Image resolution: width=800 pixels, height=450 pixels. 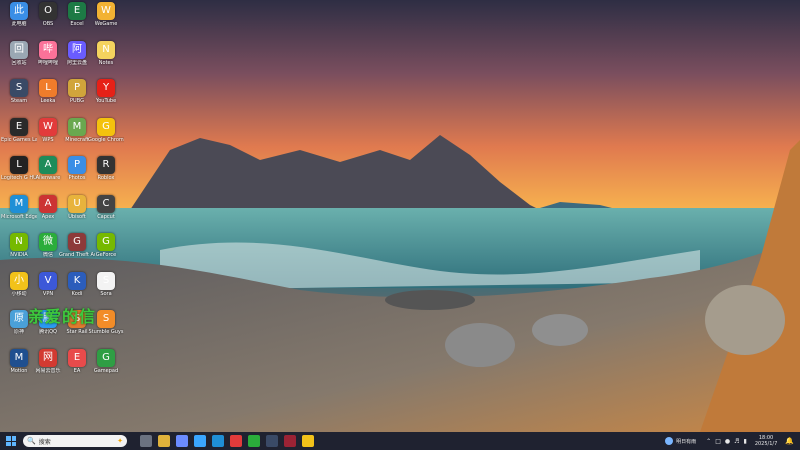 I want to click on weather-text: 明日有雨, so click(x=686, y=441).